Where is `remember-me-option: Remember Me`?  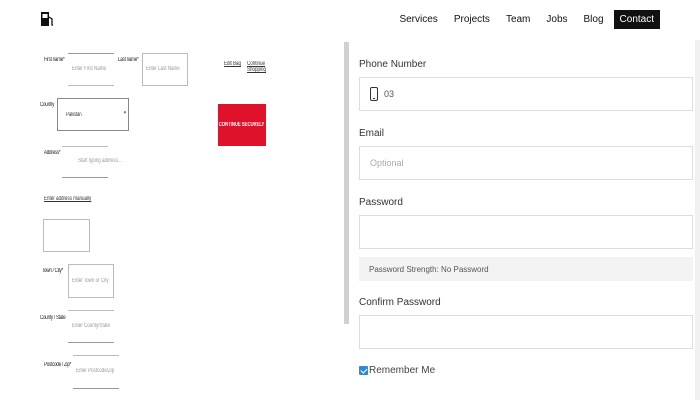 remember-me-option: Remember Me is located at coordinates (397, 370).